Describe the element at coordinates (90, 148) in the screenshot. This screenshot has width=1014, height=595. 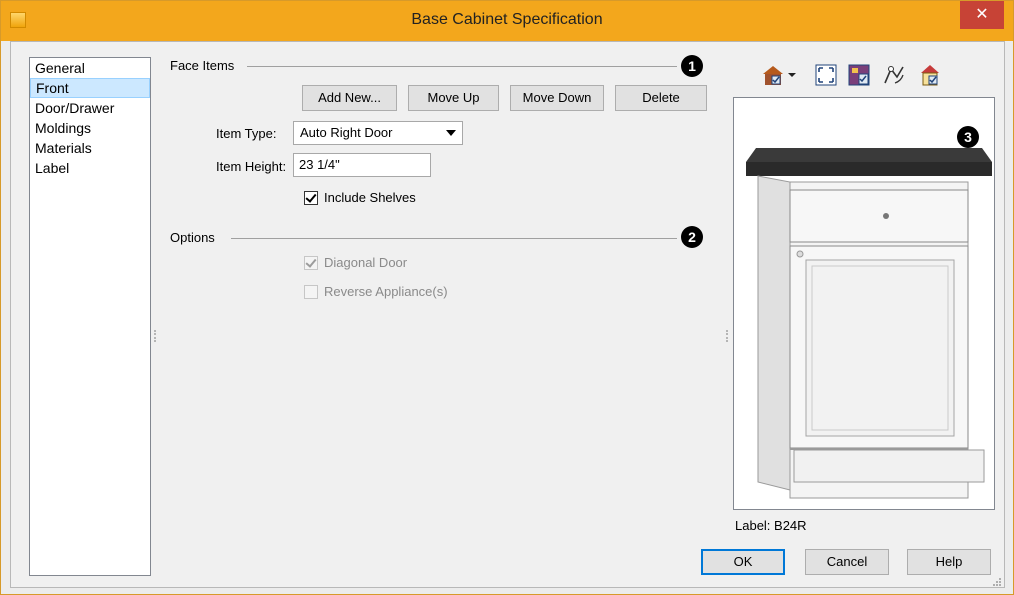
I see `nav-item-materials: Materials` at that location.